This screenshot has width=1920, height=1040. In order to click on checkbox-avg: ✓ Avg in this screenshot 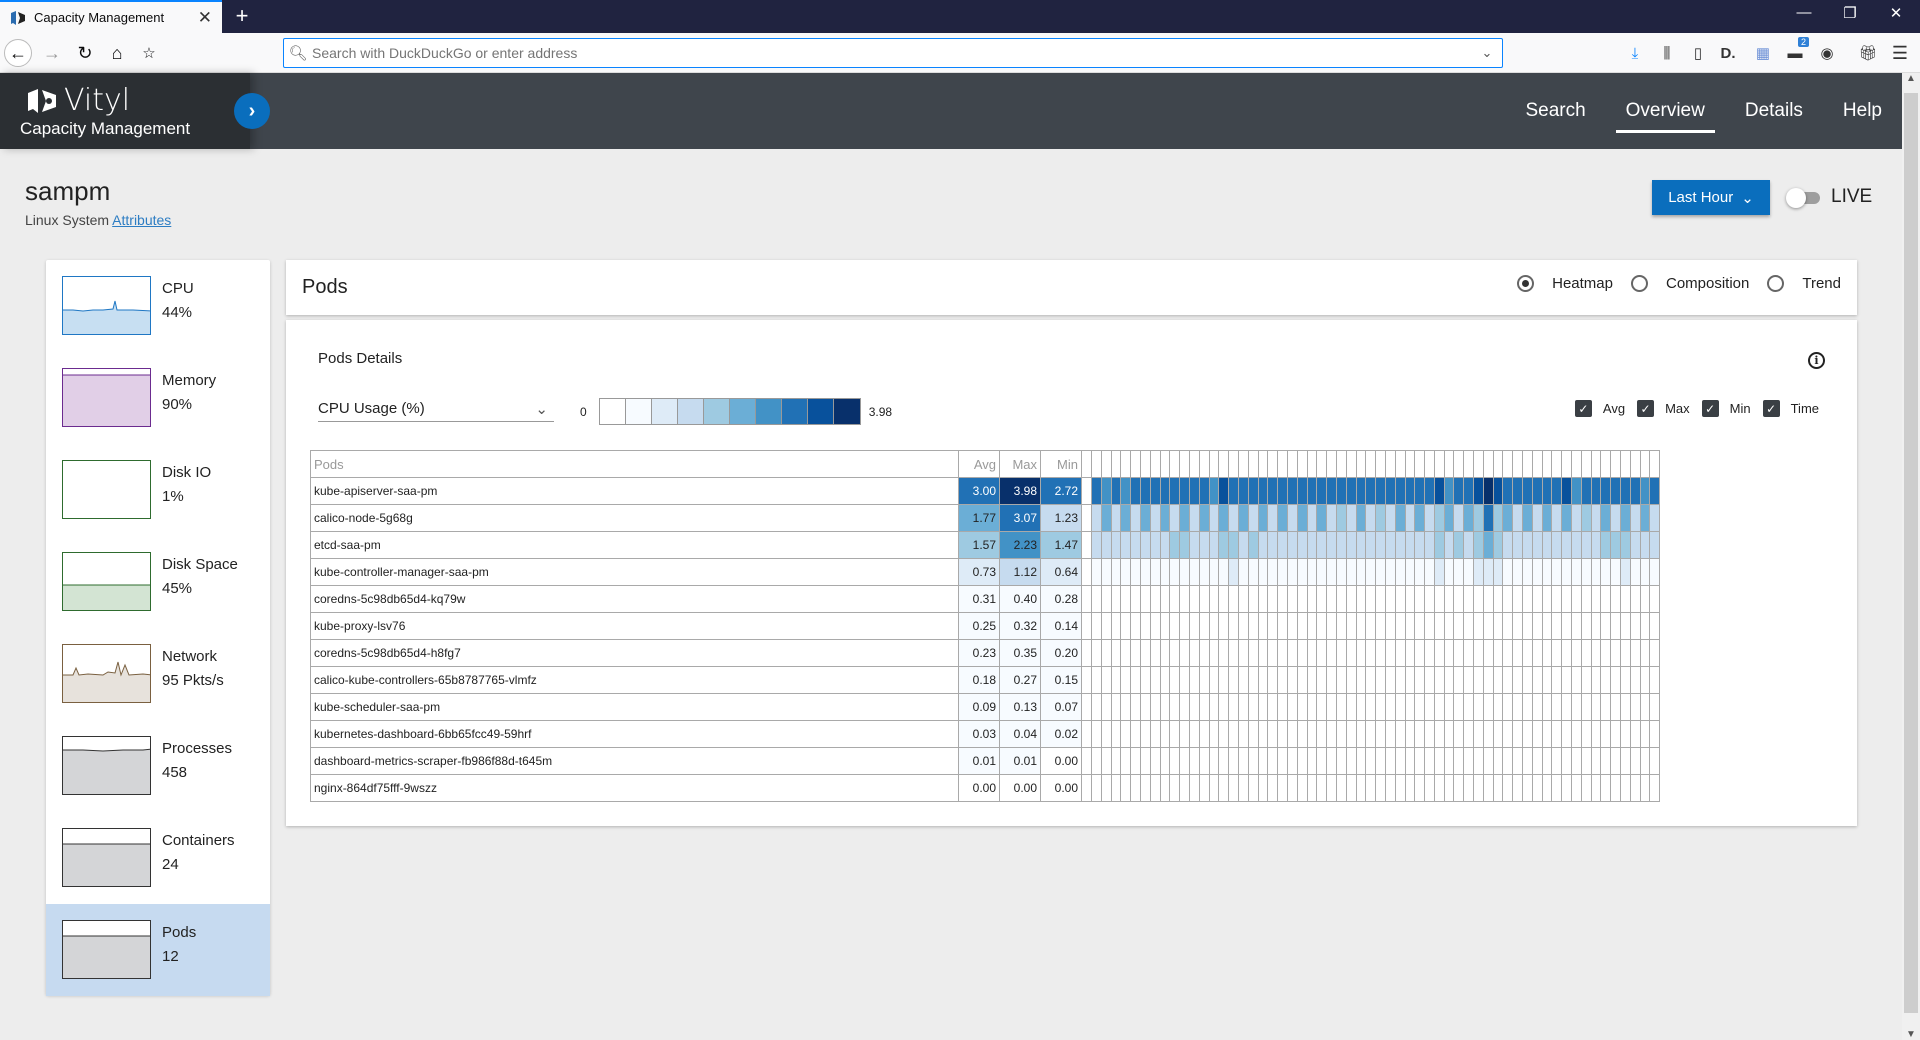, I will do `click(1599, 408)`.